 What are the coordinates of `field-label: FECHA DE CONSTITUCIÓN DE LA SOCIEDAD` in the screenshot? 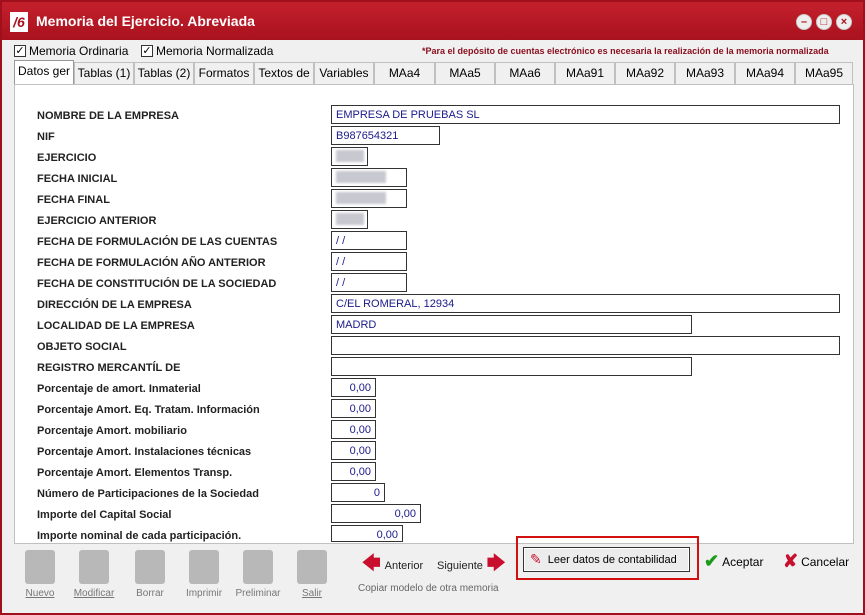 It's located at (157, 284).